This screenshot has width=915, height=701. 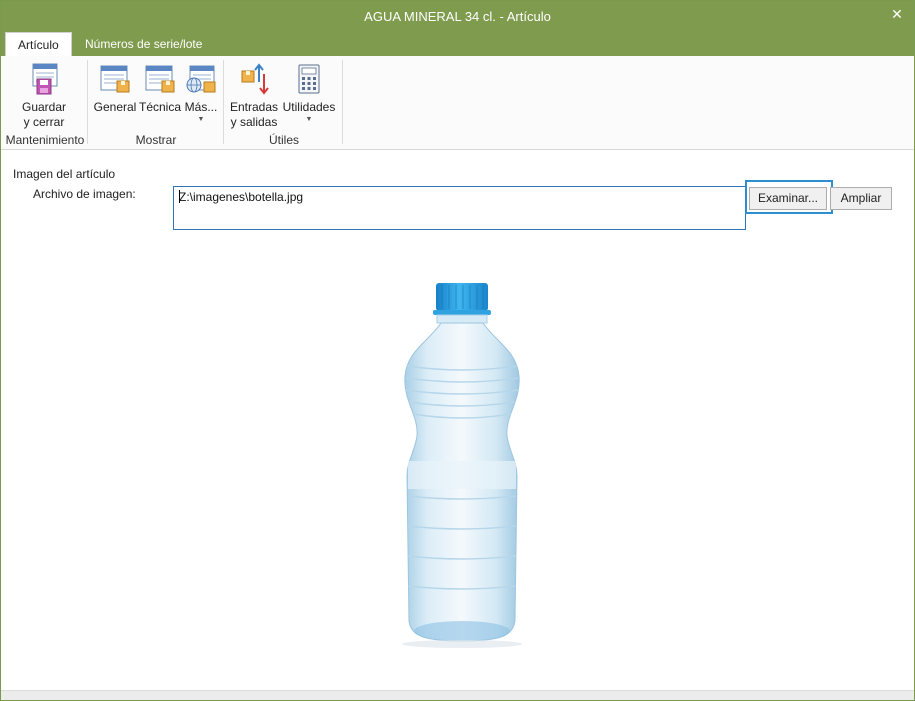 What do you see at coordinates (254, 96) in the screenshot?
I see `entradas-salidas-button: Entradas y salidas` at bounding box center [254, 96].